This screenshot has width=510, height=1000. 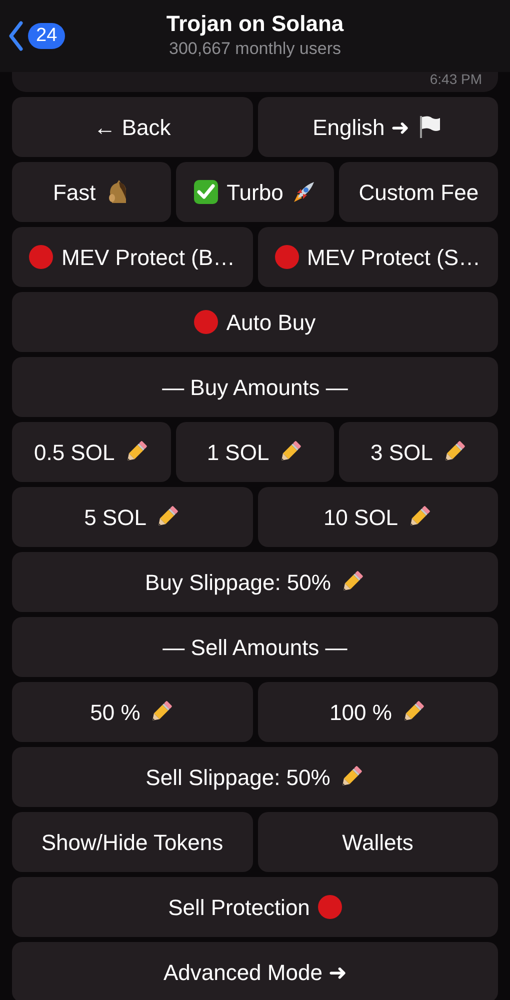 I want to click on unread-count: 24, so click(x=47, y=36).